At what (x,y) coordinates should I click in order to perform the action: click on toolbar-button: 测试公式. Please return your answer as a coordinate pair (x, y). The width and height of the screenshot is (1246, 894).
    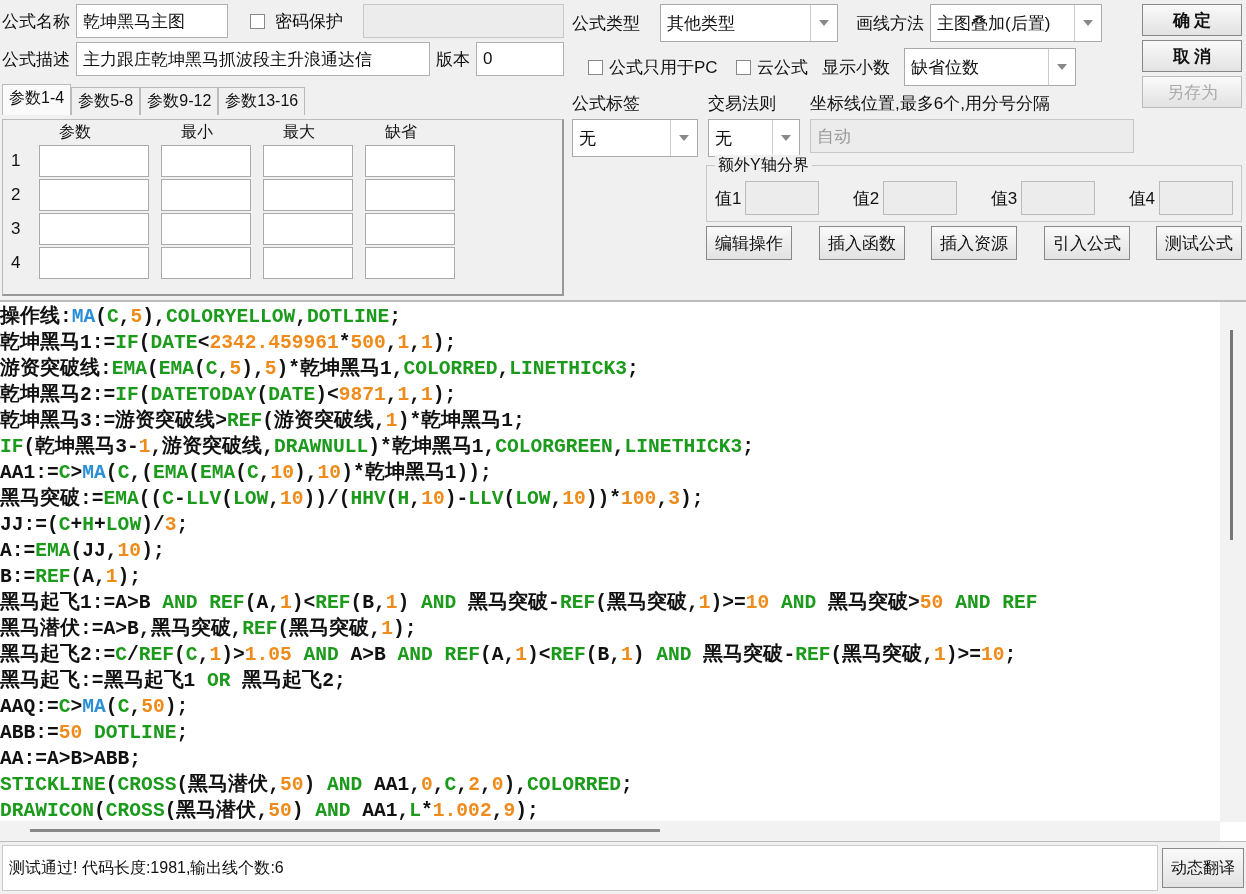
    Looking at the image, I should click on (1199, 243).